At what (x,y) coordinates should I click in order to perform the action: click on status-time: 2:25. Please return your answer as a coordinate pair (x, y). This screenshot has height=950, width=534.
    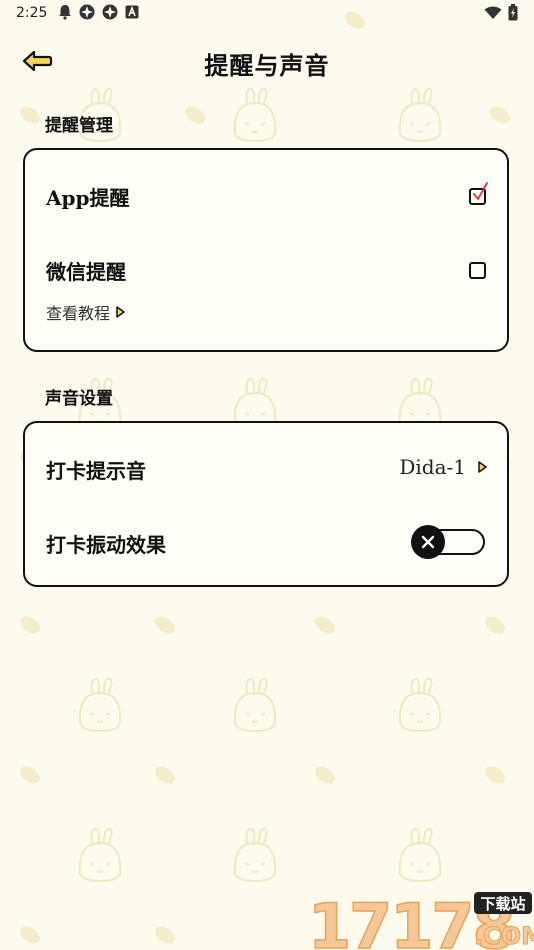
    Looking at the image, I should click on (32, 13).